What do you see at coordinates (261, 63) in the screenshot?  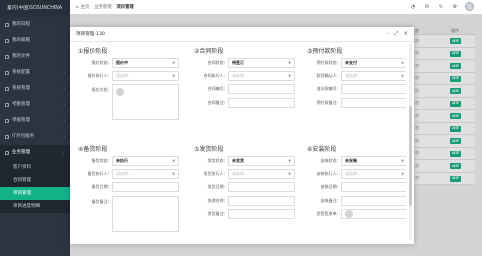 I see `contract-status-select: 待签订 ▼` at bounding box center [261, 63].